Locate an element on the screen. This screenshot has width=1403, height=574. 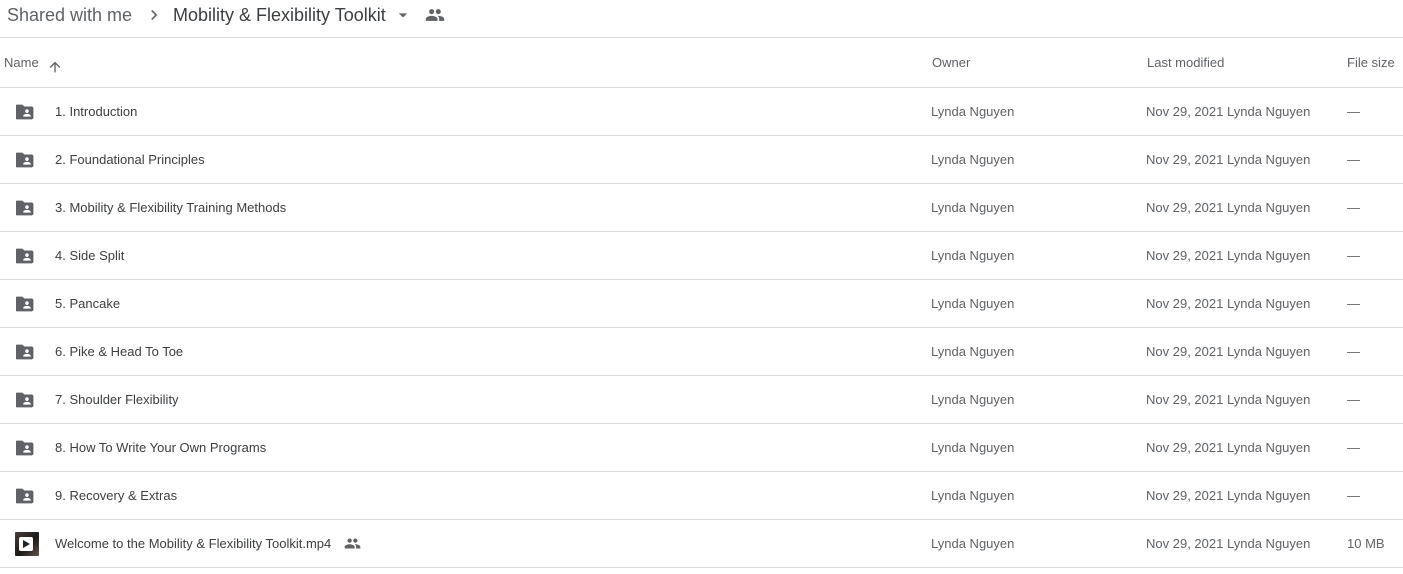
column-header-file-size: File size is located at coordinates (1371, 63).